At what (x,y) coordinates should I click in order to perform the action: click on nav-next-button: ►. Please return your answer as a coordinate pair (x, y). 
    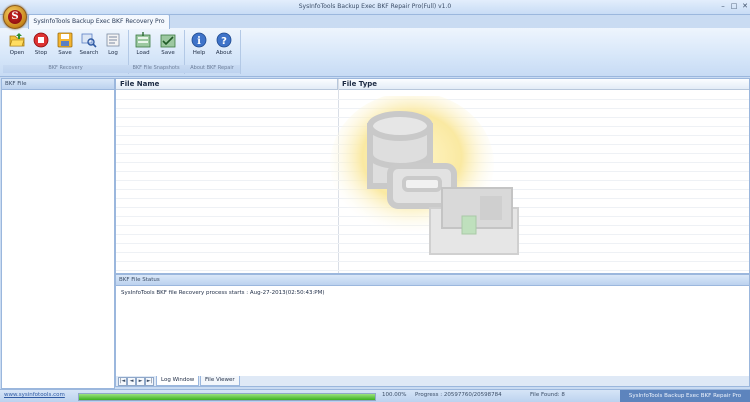
    Looking at the image, I should click on (140, 381).